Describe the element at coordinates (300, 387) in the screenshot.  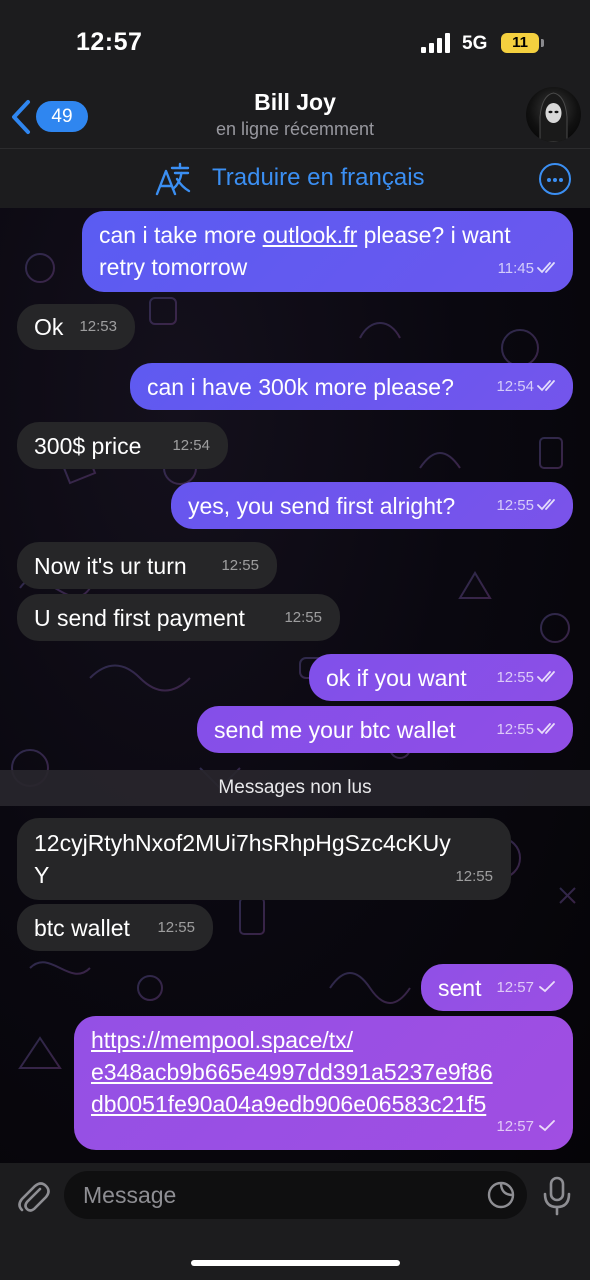
I see `message-text: can i have 300k more please?` at that location.